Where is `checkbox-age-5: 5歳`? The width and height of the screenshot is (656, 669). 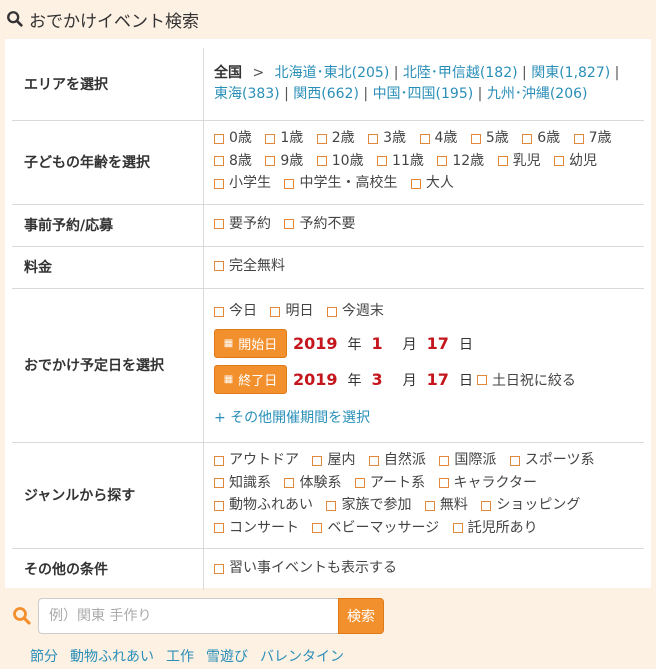 checkbox-age-5: 5歳 is located at coordinates (489, 138).